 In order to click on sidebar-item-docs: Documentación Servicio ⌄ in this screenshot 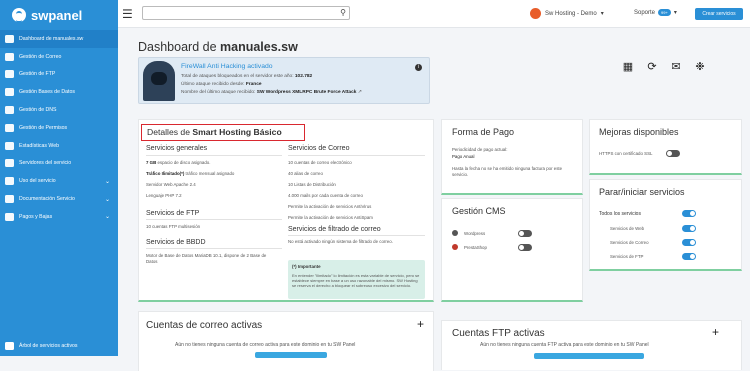, I will do `click(59, 199)`.